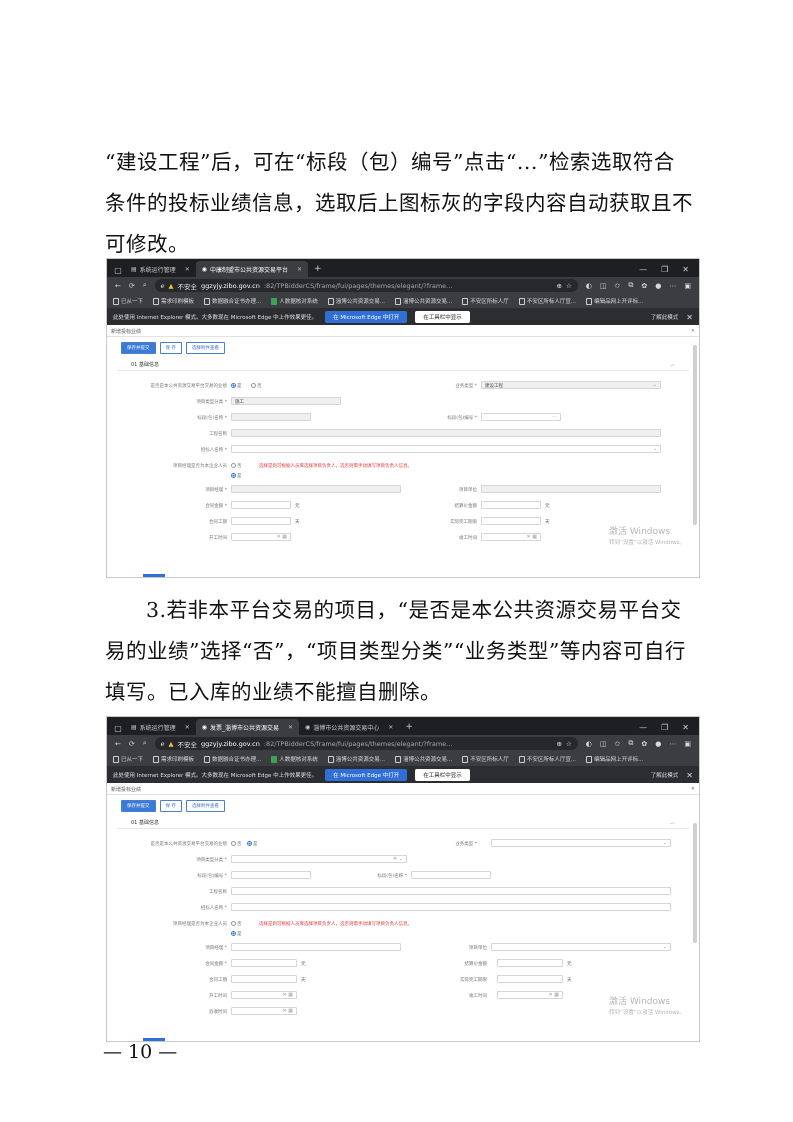 The height and width of the screenshot is (1122, 793). What do you see at coordinates (446, 449) in the screenshot?
I see `tenderee-select: ⌄` at bounding box center [446, 449].